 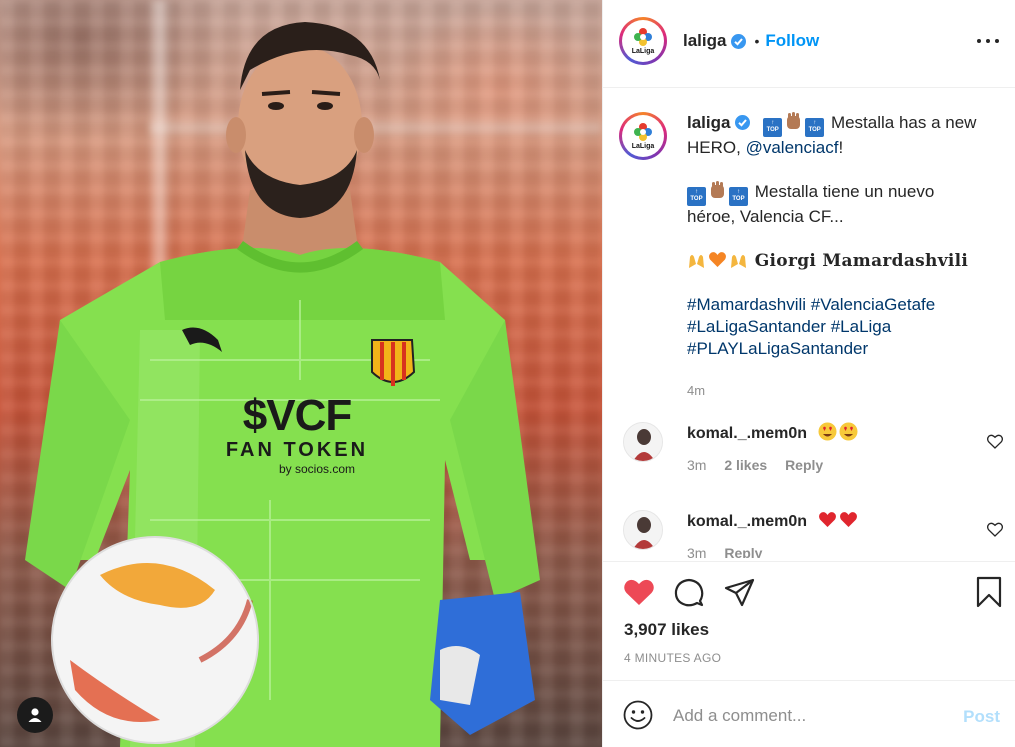 What do you see at coordinates (739, 593) in the screenshot?
I see `share-send-icon` at bounding box center [739, 593].